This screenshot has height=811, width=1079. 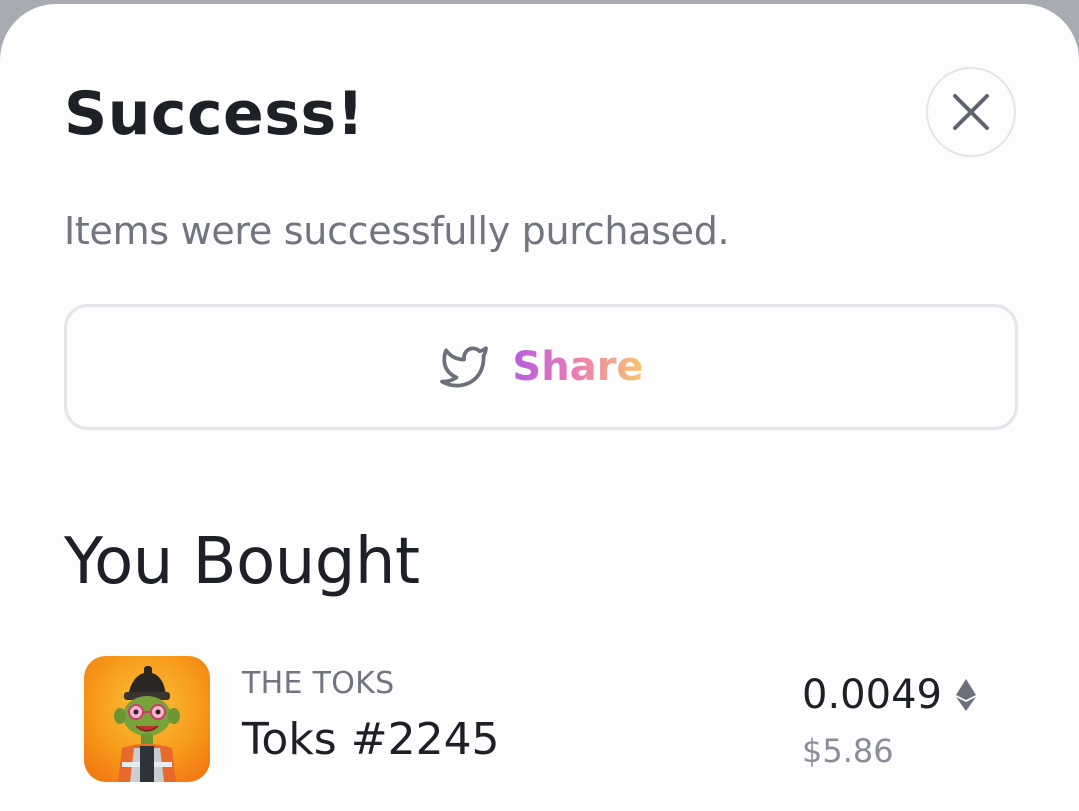 I want to click on item-name: Toks #2245, so click(x=371, y=739).